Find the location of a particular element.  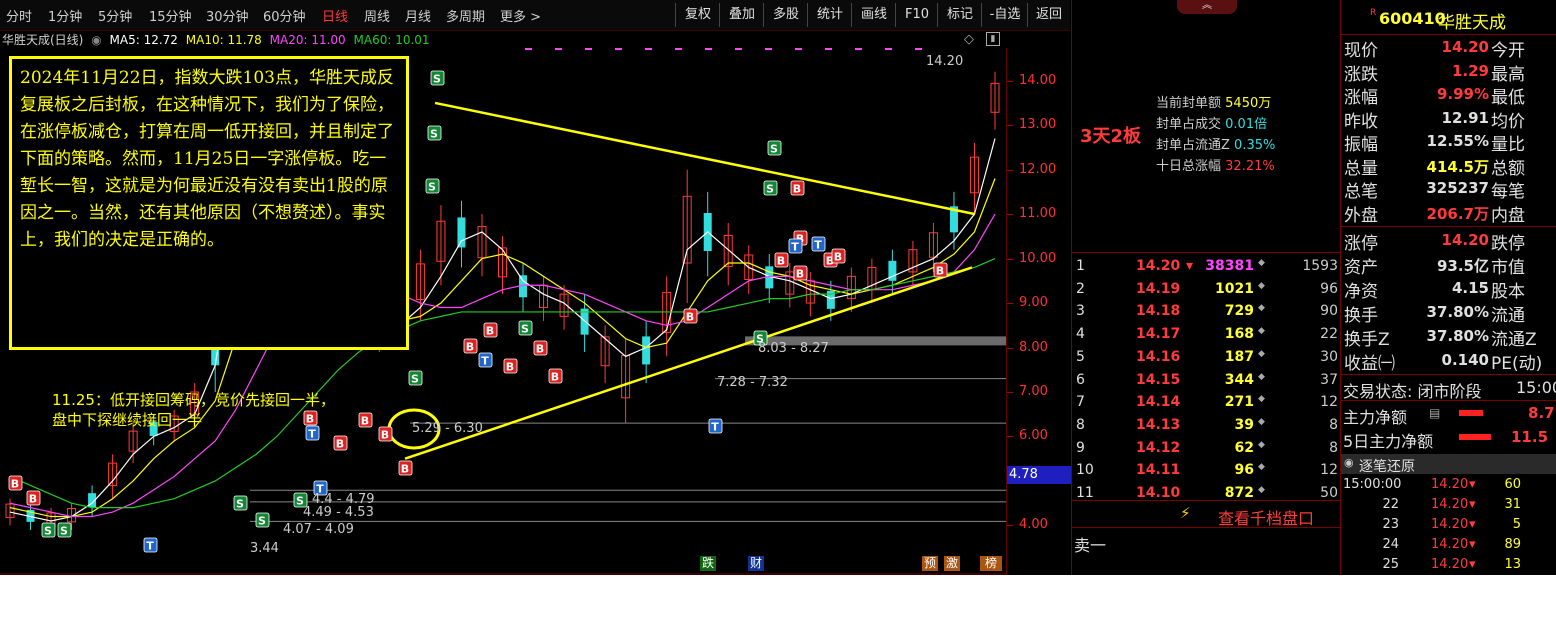

add-watchlist-button: -自选 is located at coordinates (1004, 15).